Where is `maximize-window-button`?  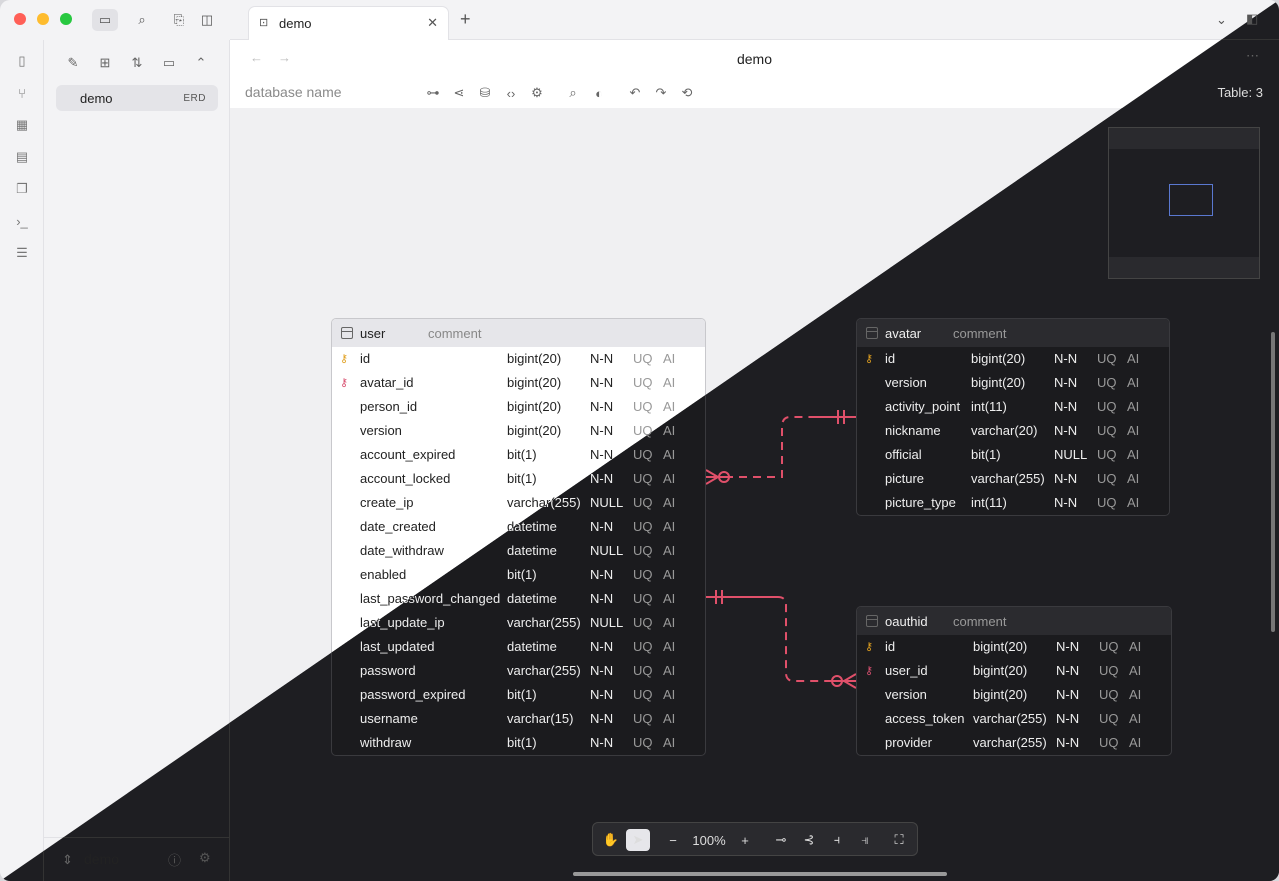
maximize-window-button is located at coordinates (66, 19).